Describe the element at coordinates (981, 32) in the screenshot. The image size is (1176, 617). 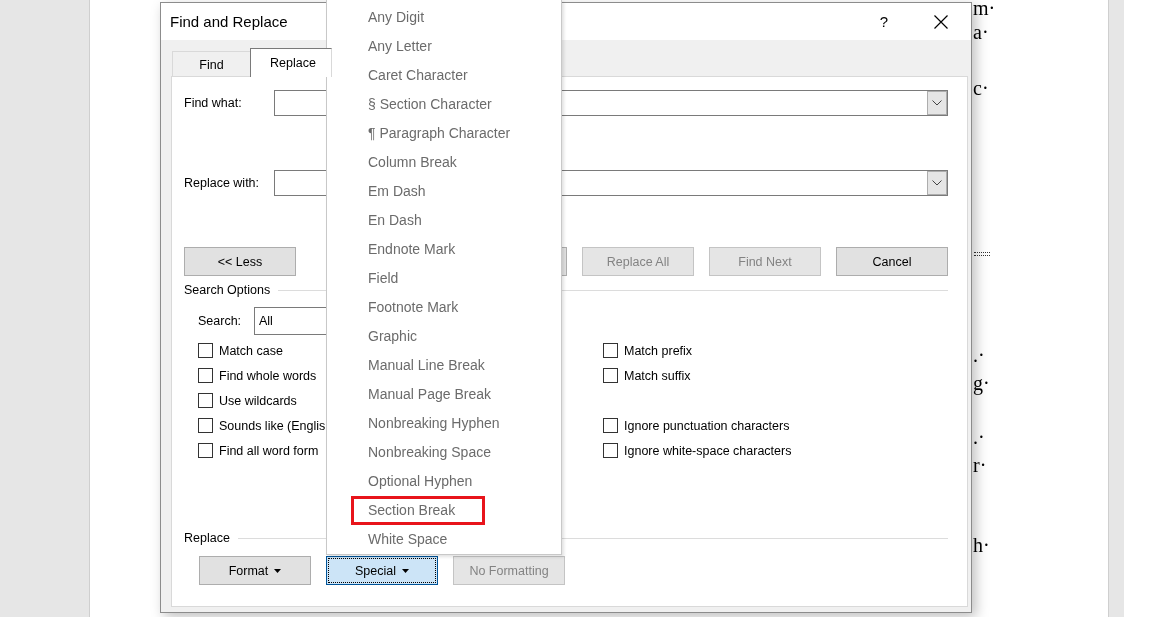
I see `text-fragment: a·` at that location.